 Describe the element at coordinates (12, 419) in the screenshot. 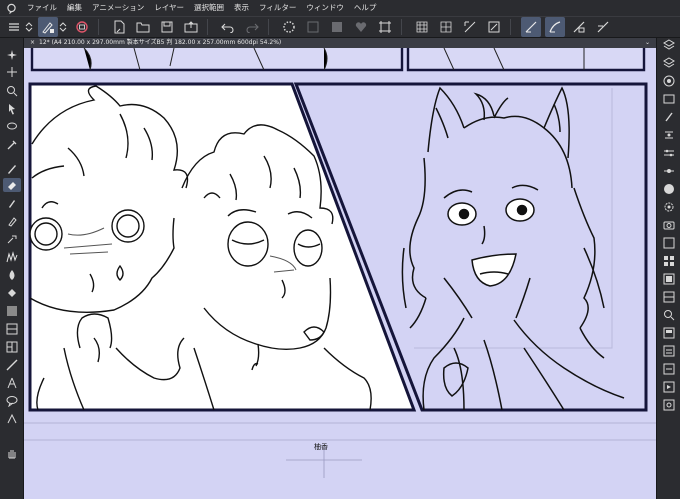

I see `correct-line-icon` at that location.